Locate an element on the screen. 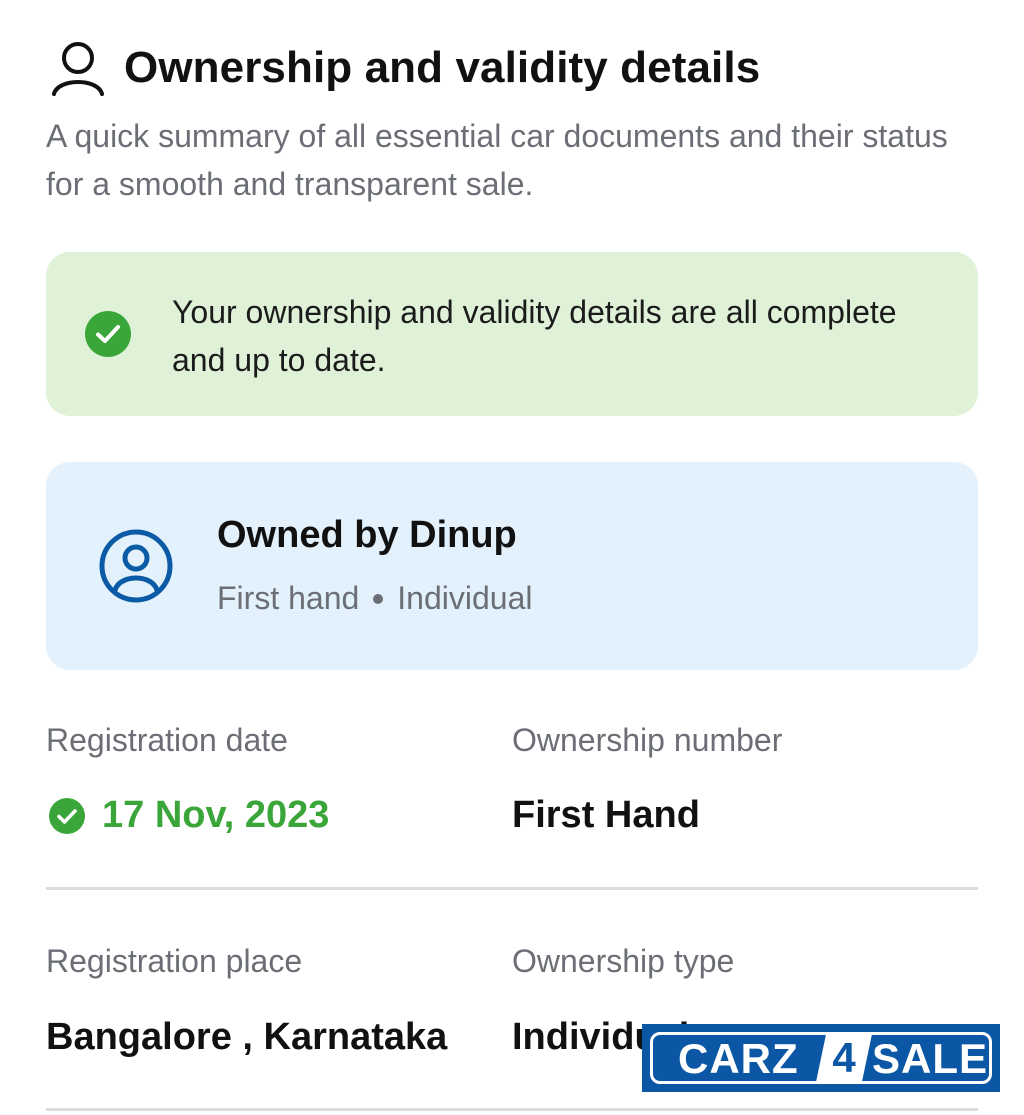 This screenshot has height=1115, width=1024. section-header: Ownership and validity details is located at coordinates (403, 68).